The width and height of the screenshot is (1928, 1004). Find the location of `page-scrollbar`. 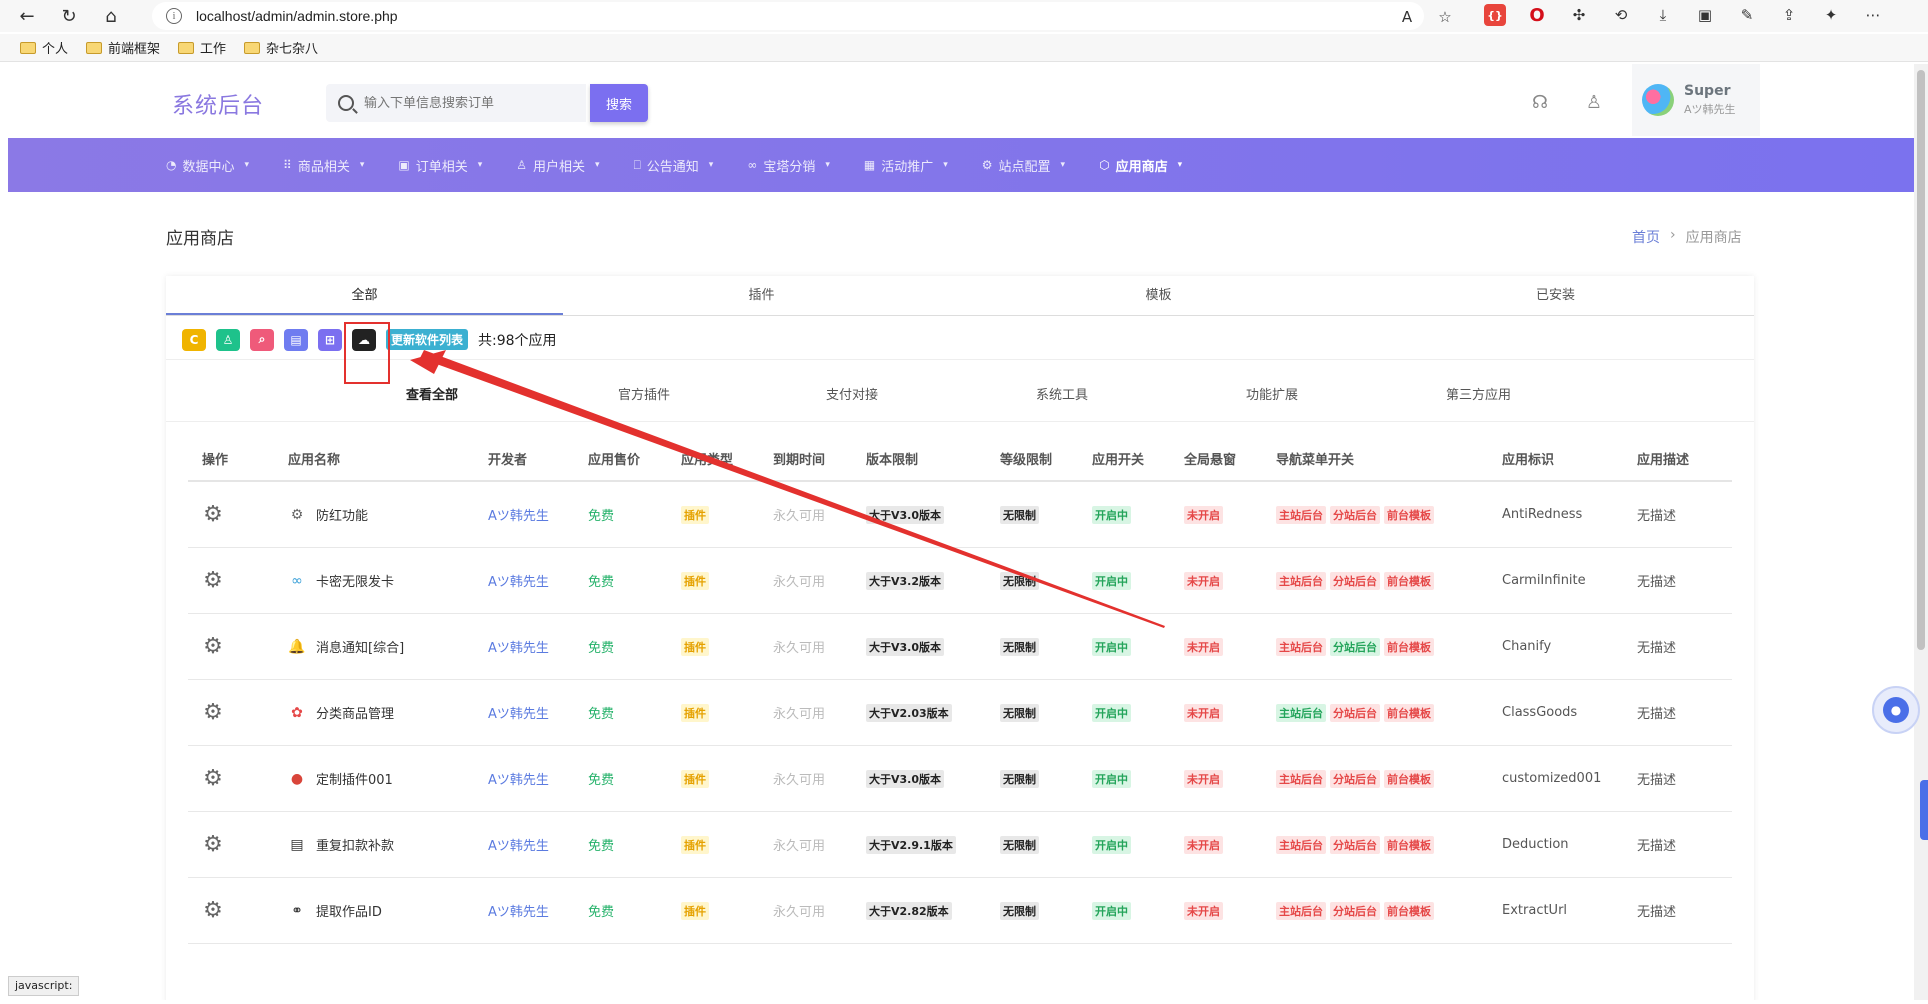

page-scrollbar is located at coordinates (1921, 532).